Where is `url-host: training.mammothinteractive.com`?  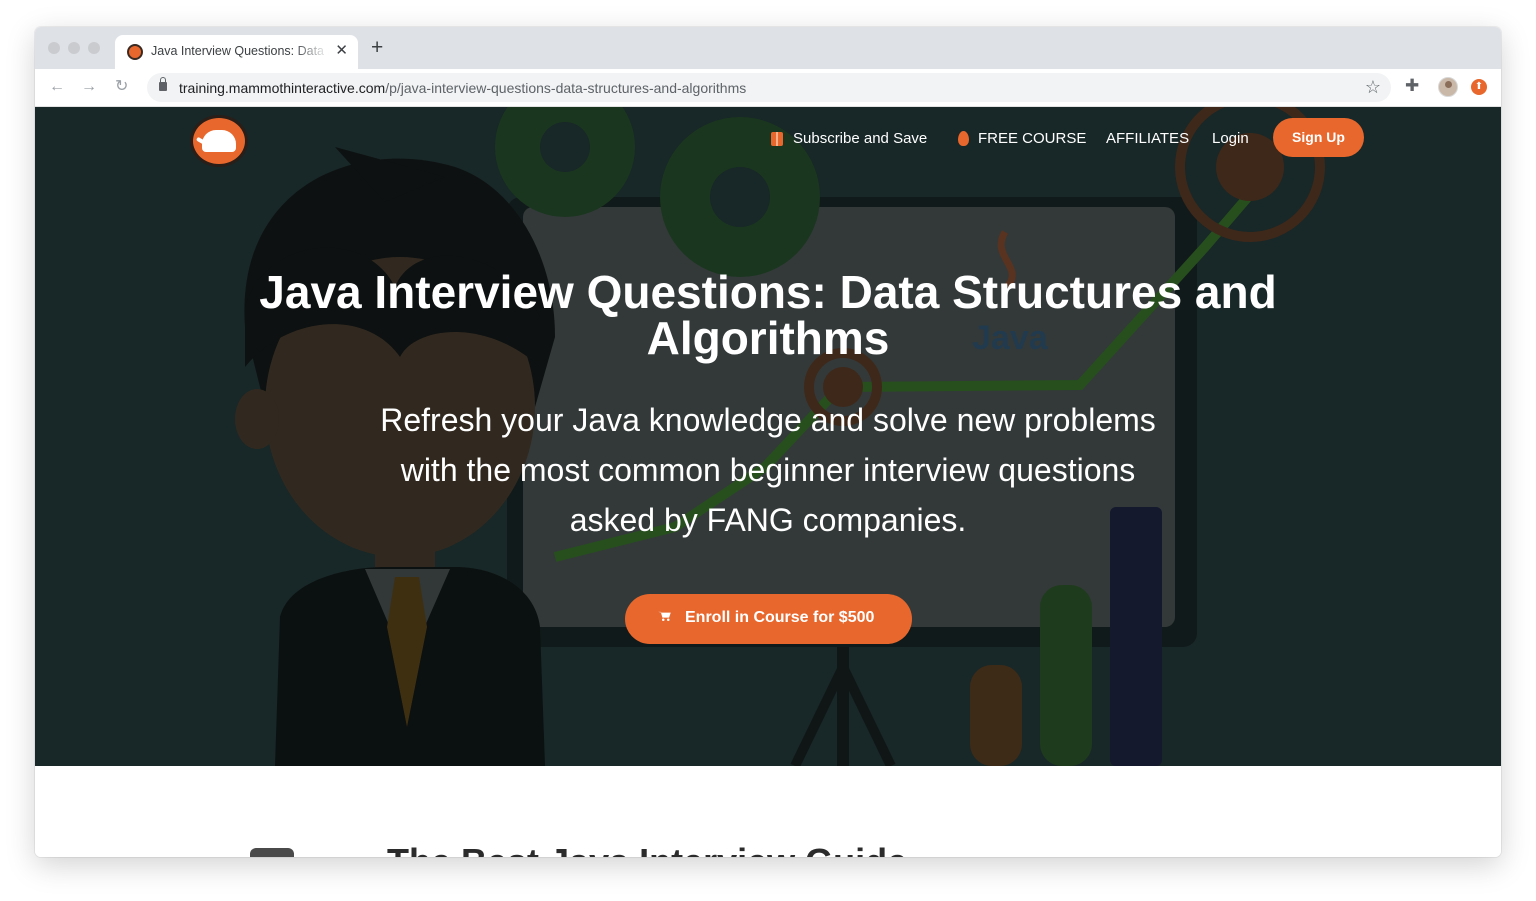 url-host: training.mammothinteractive.com is located at coordinates (282, 88).